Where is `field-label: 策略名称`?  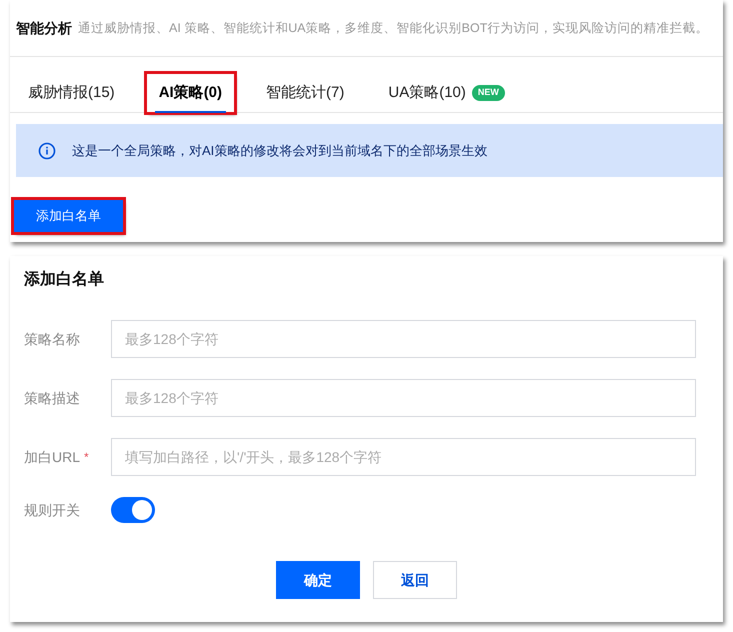
field-label: 策略名称 is located at coordinates (52, 339).